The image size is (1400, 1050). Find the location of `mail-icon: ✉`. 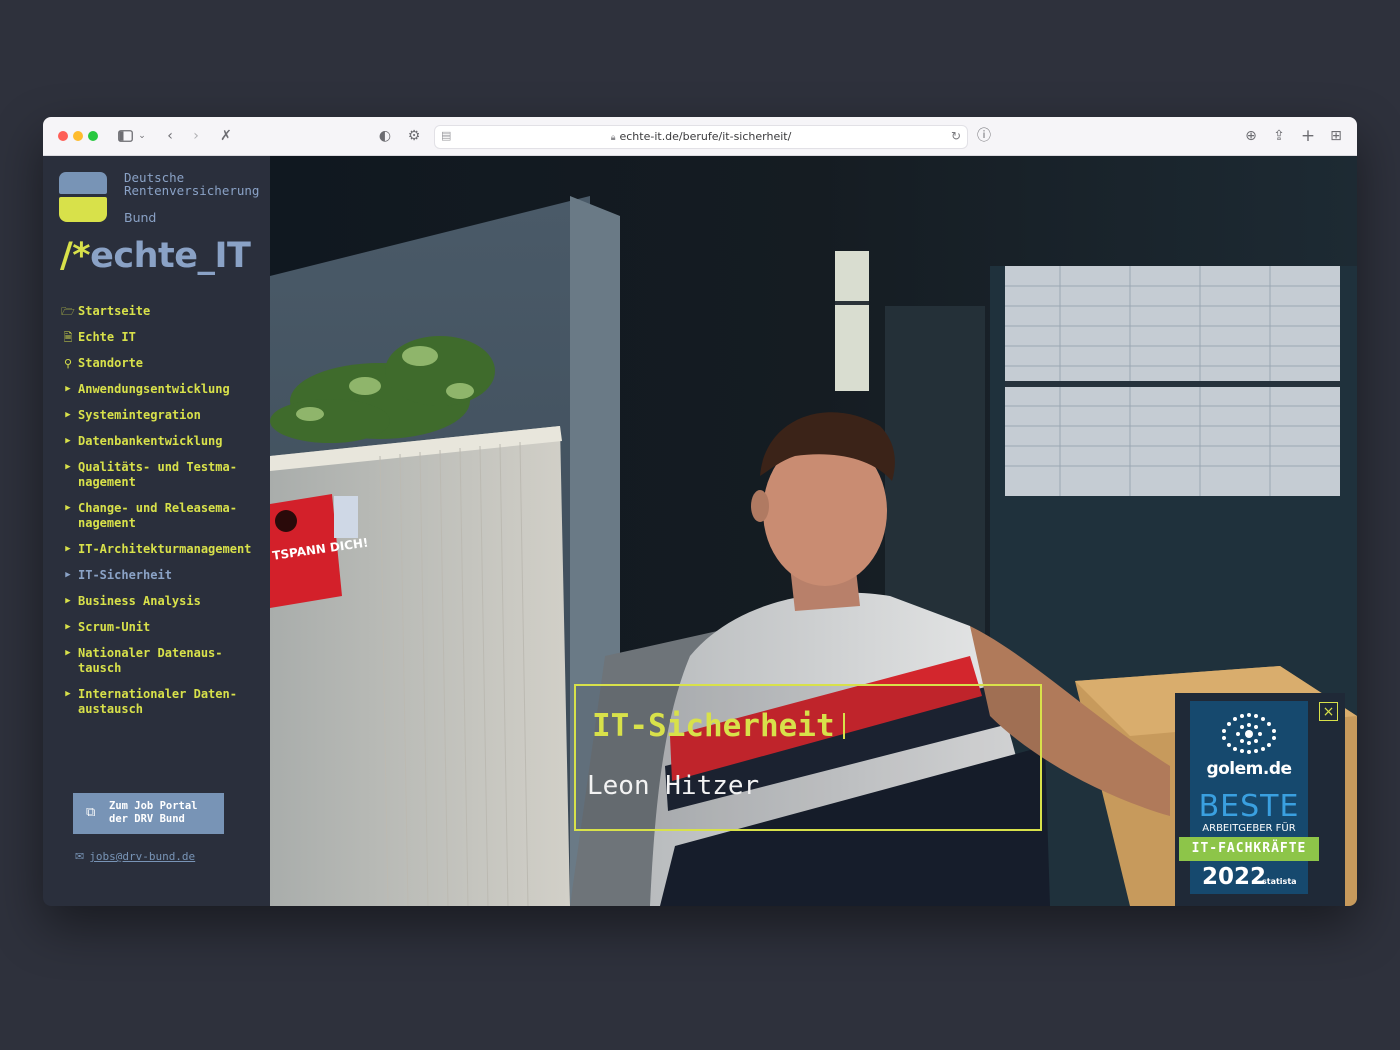

mail-icon: ✉ is located at coordinates (80, 856).